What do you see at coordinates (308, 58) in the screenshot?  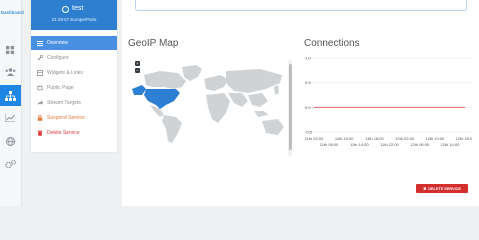 I see `y-tick-label: 1.0` at bounding box center [308, 58].